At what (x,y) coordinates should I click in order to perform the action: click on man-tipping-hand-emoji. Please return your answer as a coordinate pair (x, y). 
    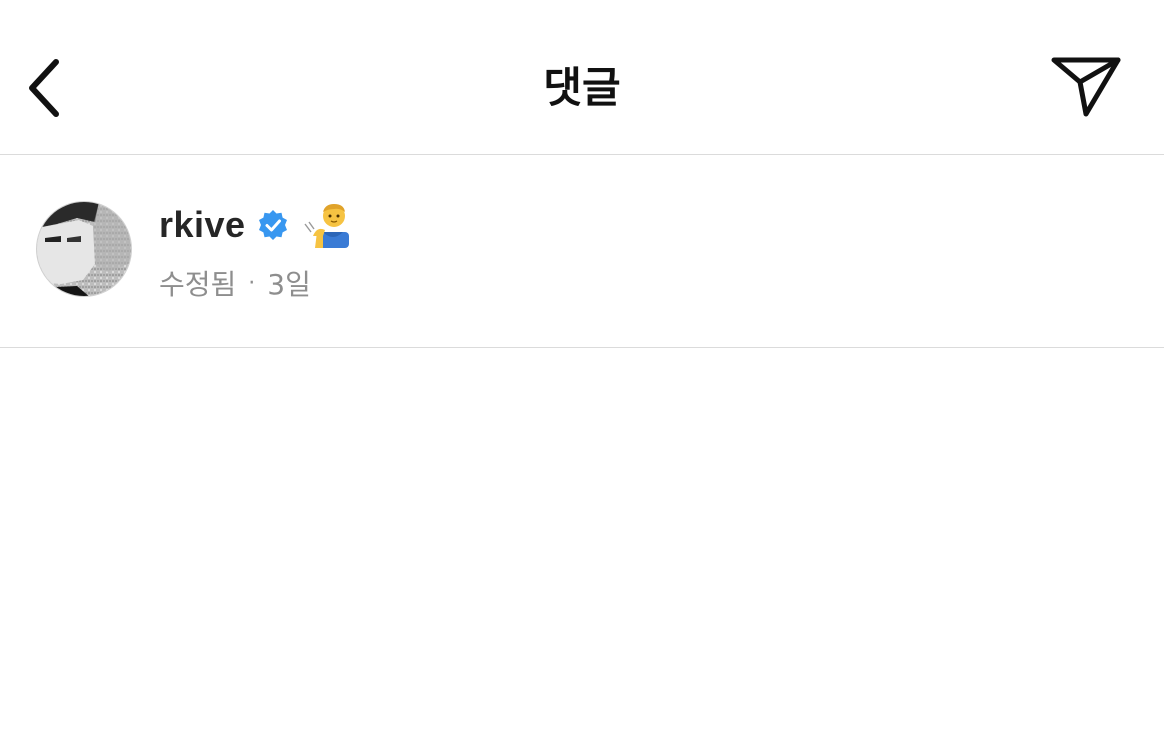
    Looking at the image, I should click on (326, 226).